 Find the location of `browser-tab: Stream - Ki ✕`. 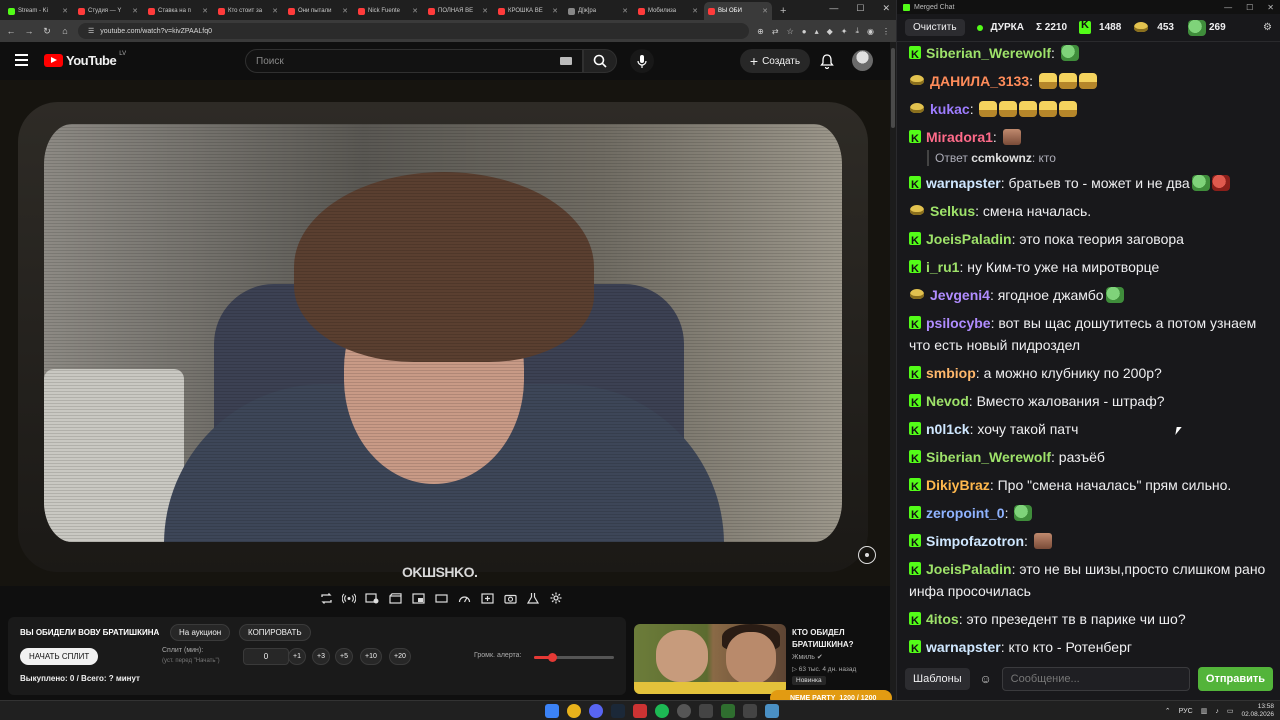

browser-tab: Stream - Ki ✕ is located at coordinates (38, 11).